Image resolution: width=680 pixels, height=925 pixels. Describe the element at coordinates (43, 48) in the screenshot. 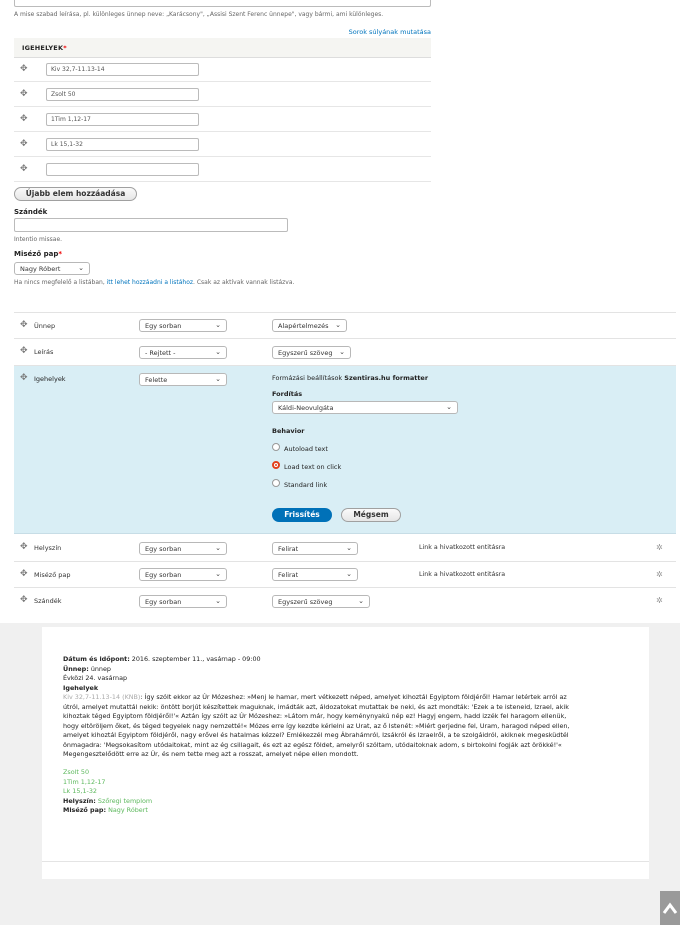

I see `igehelyek-header-label: IGEHELYEK` at that location.